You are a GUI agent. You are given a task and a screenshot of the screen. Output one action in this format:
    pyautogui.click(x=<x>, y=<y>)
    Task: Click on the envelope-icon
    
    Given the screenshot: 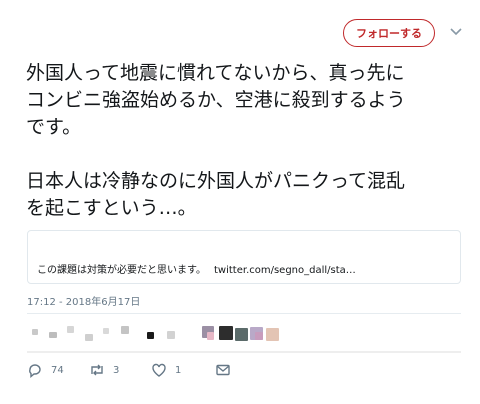 What is the action you would take?
    pyautogui.click(x=223, y=370)
    